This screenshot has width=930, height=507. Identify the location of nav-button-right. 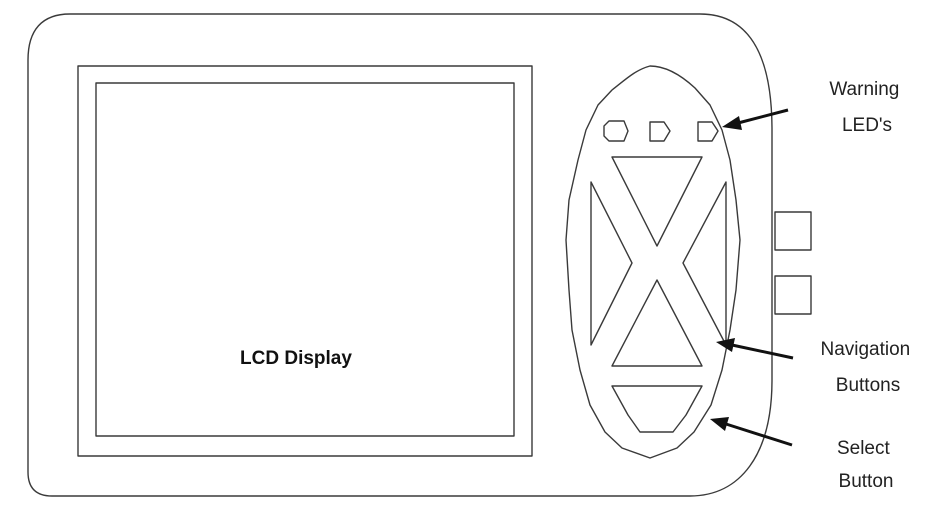
(704, 263).